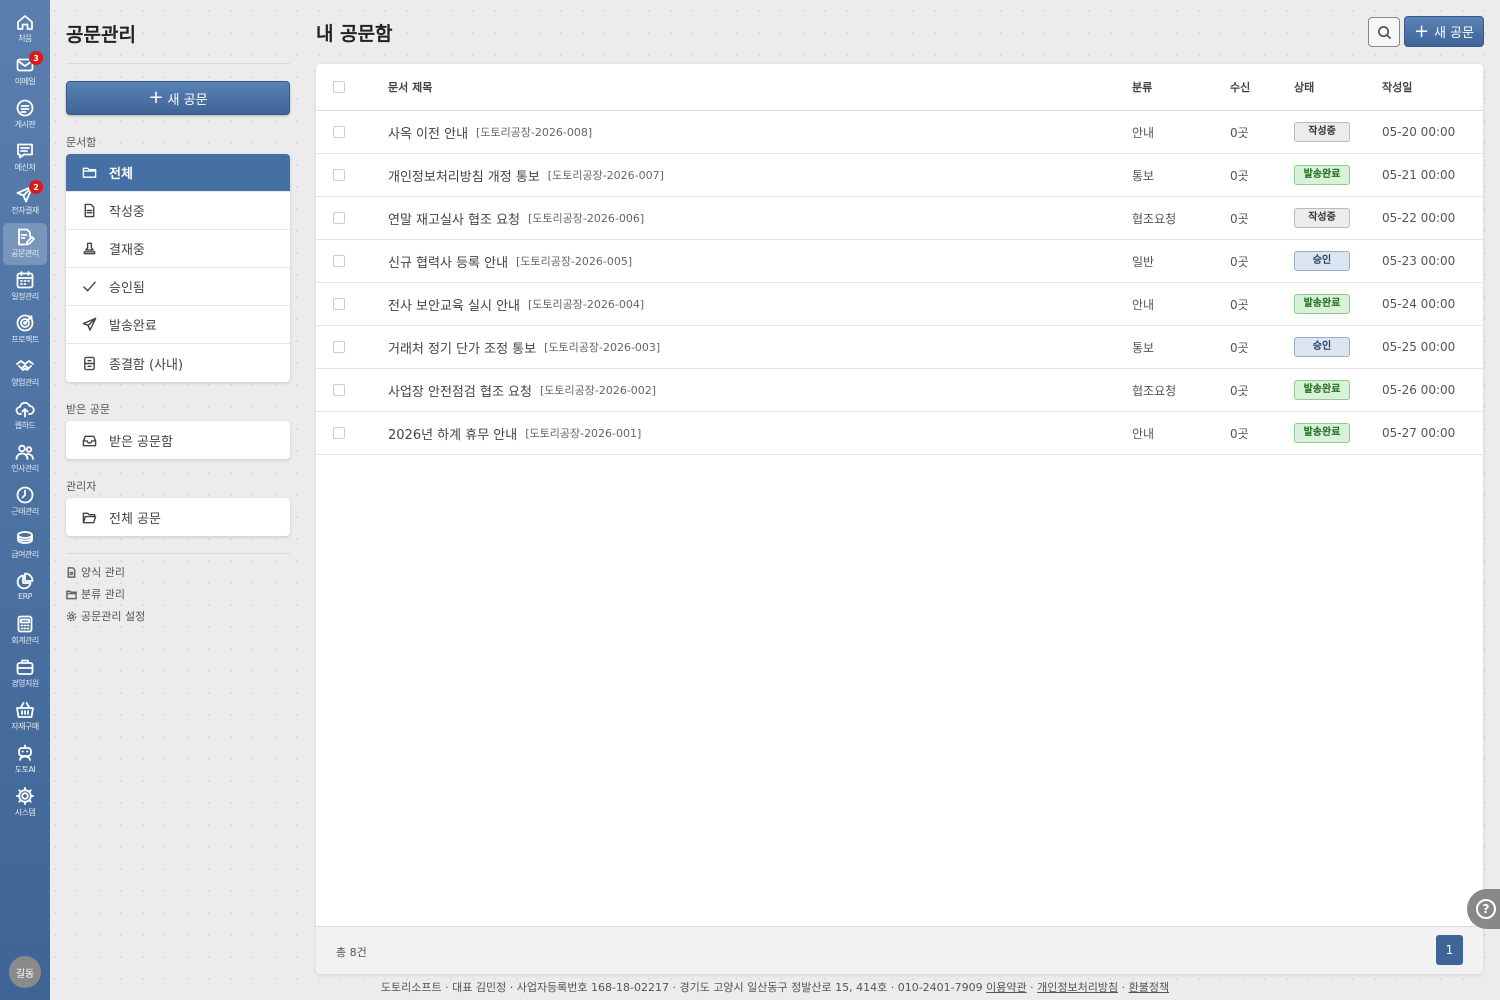 The height and width of the screenshot is (1000, 1500). Describe the element at coordinates (454, 218) in the screenshot. I see `document-title-link: 연말 재고실사 협조 요청` at that location.